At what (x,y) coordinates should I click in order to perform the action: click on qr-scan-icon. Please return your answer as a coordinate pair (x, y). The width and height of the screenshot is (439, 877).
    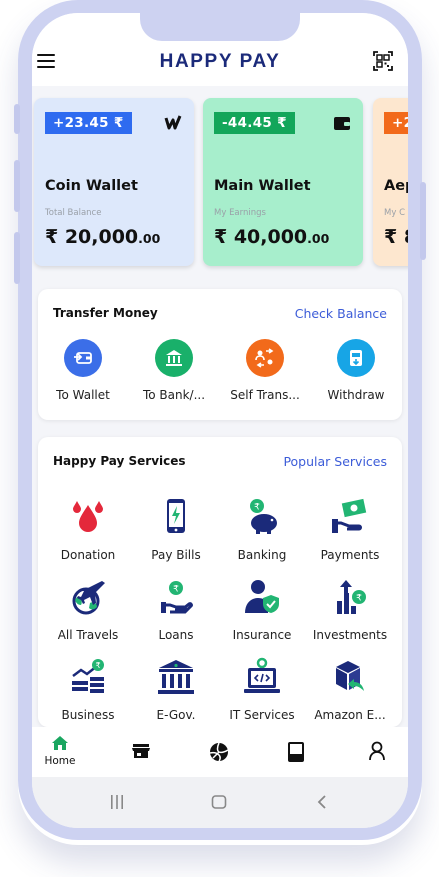
    Looking at the image, I should click on (383, 61).